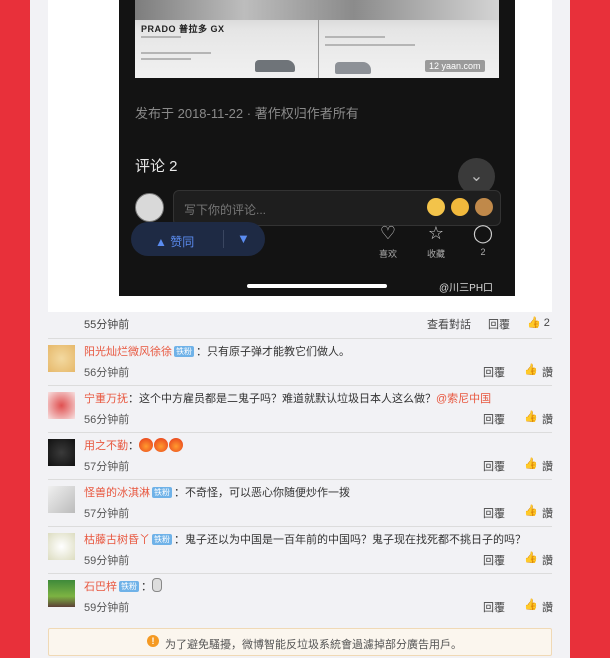 This screenshot has width=610, height=658. I want to click on notice-text: 为了避免騷擾，微博智能反垃圾系統會過濾掉部分廣告用戶。, so click(313, 645).